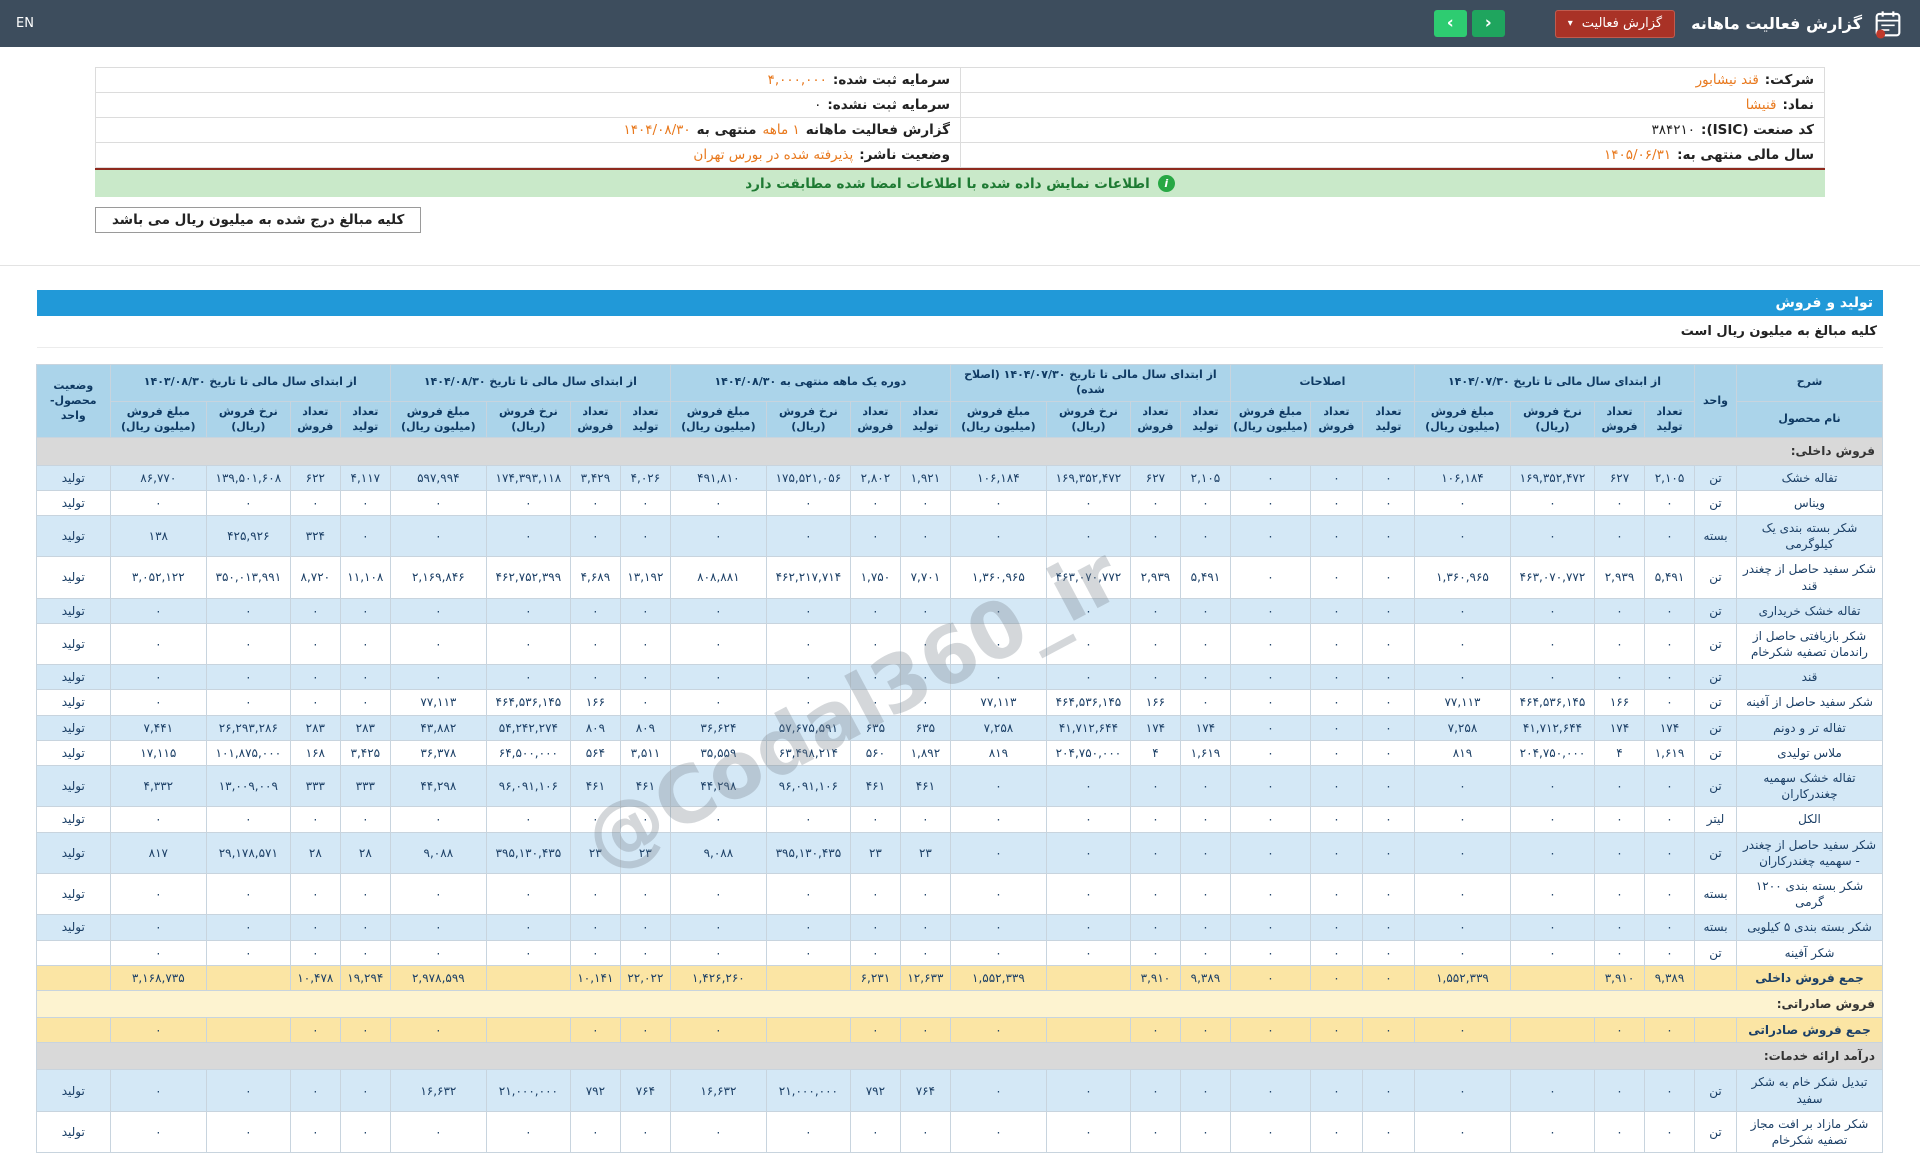 The image size is (1920, 1153). Describe the element at coordinates (158, 977) in the screenshot. I see `value-cell: ۳,۱۶۸,۷۳۵` at that location.